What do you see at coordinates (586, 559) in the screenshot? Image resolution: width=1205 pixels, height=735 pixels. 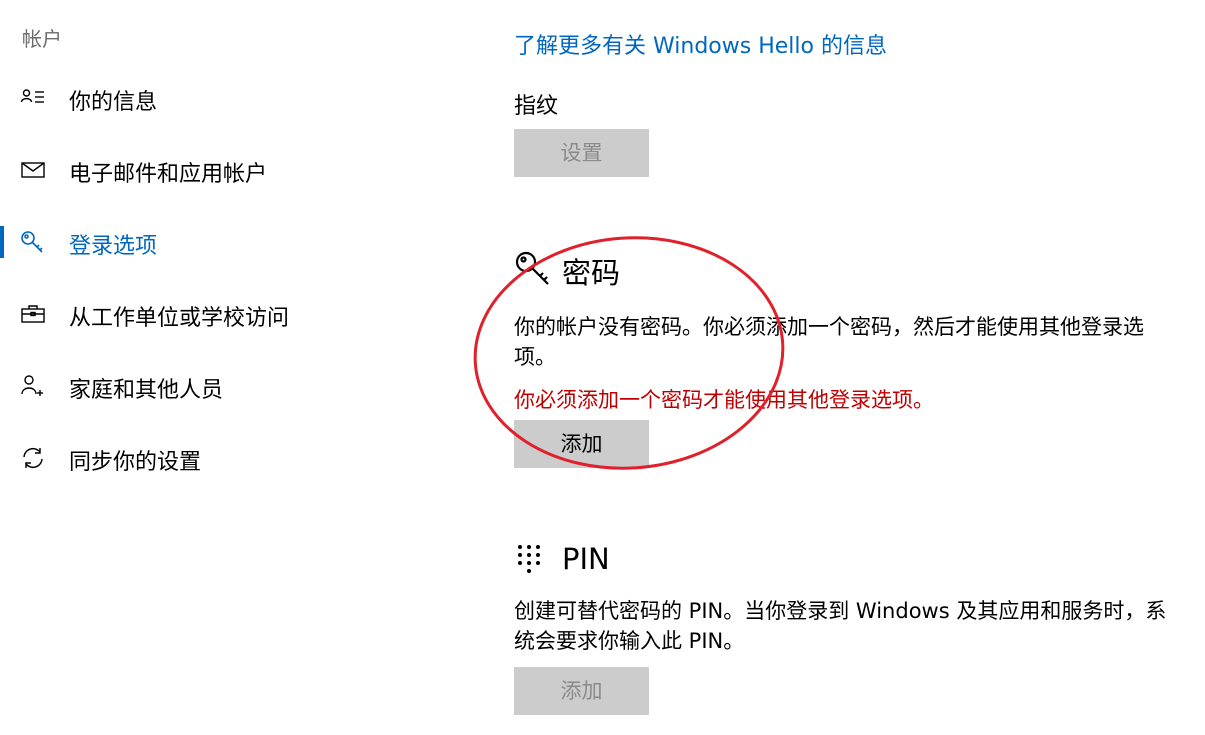 I see `pin-title: PIN` at bounding box center [586, 559].